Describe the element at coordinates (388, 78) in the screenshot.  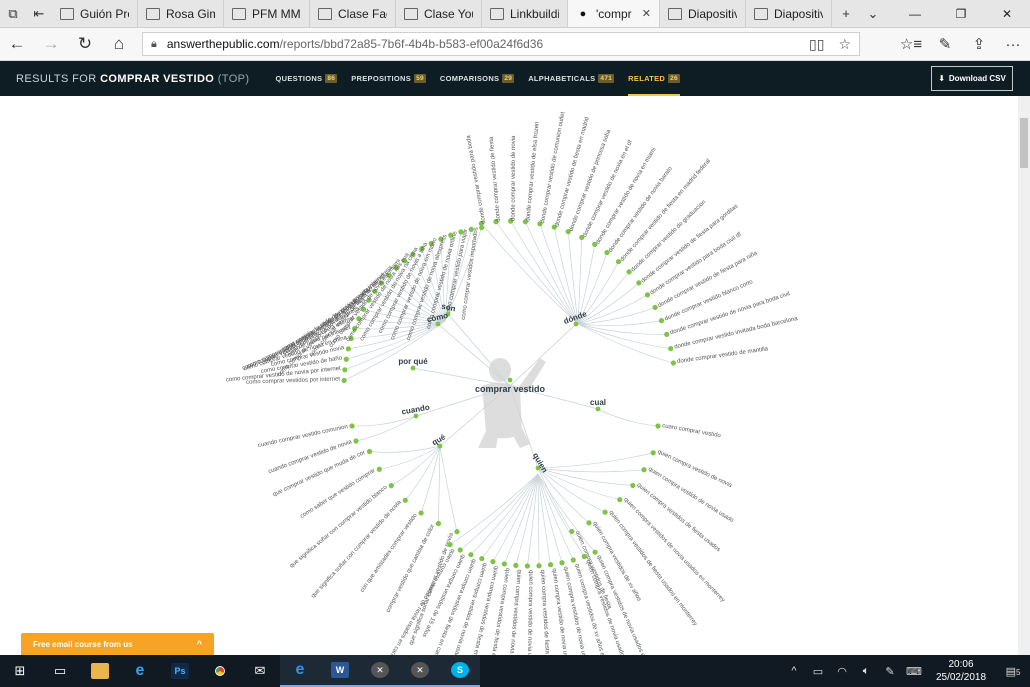
I see `nav-prepositions: PREPOSITIONS 59` at that location.